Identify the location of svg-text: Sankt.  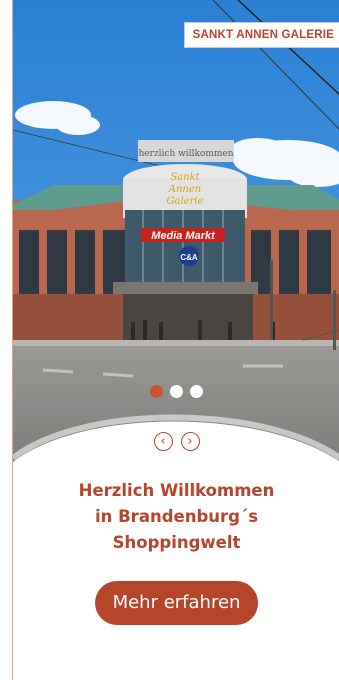
(185, 177).